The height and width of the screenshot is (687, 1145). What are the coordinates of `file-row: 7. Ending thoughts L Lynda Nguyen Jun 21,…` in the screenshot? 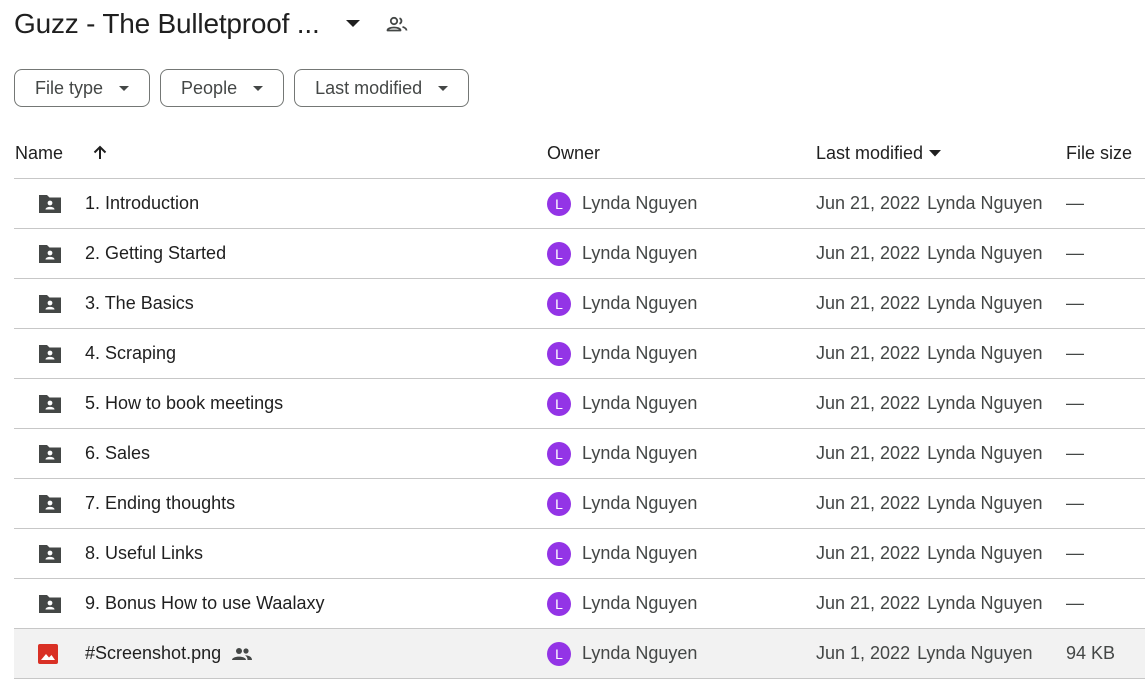 It's located at (579, 504).